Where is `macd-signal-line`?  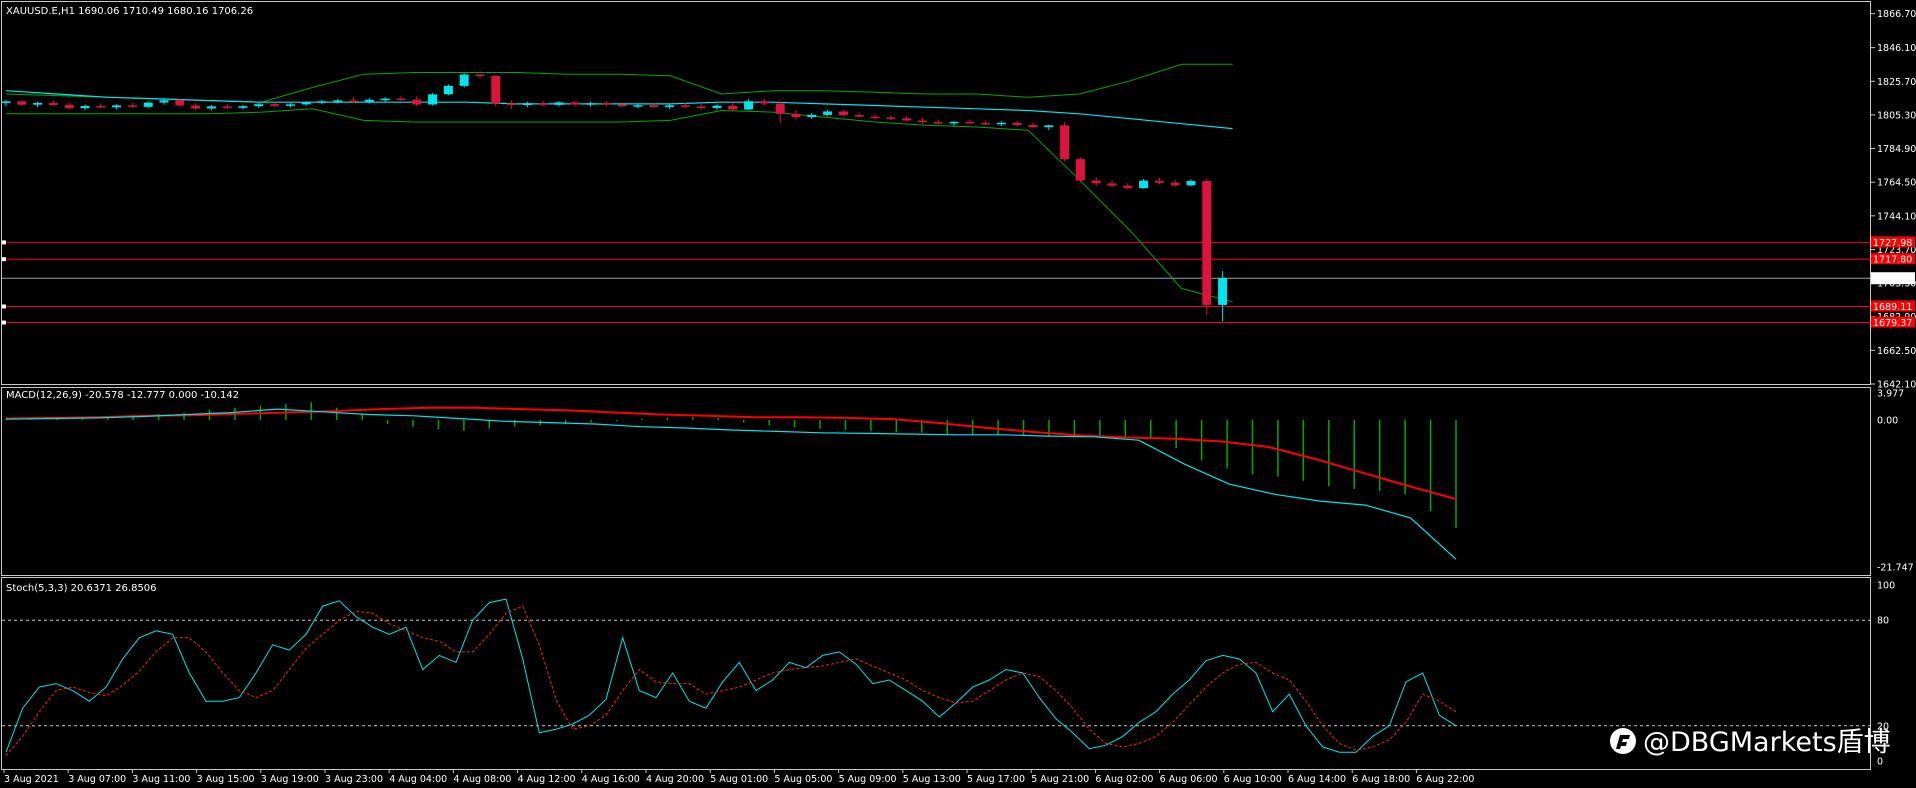
macd-signal-line is located at coordinates (731, 453).